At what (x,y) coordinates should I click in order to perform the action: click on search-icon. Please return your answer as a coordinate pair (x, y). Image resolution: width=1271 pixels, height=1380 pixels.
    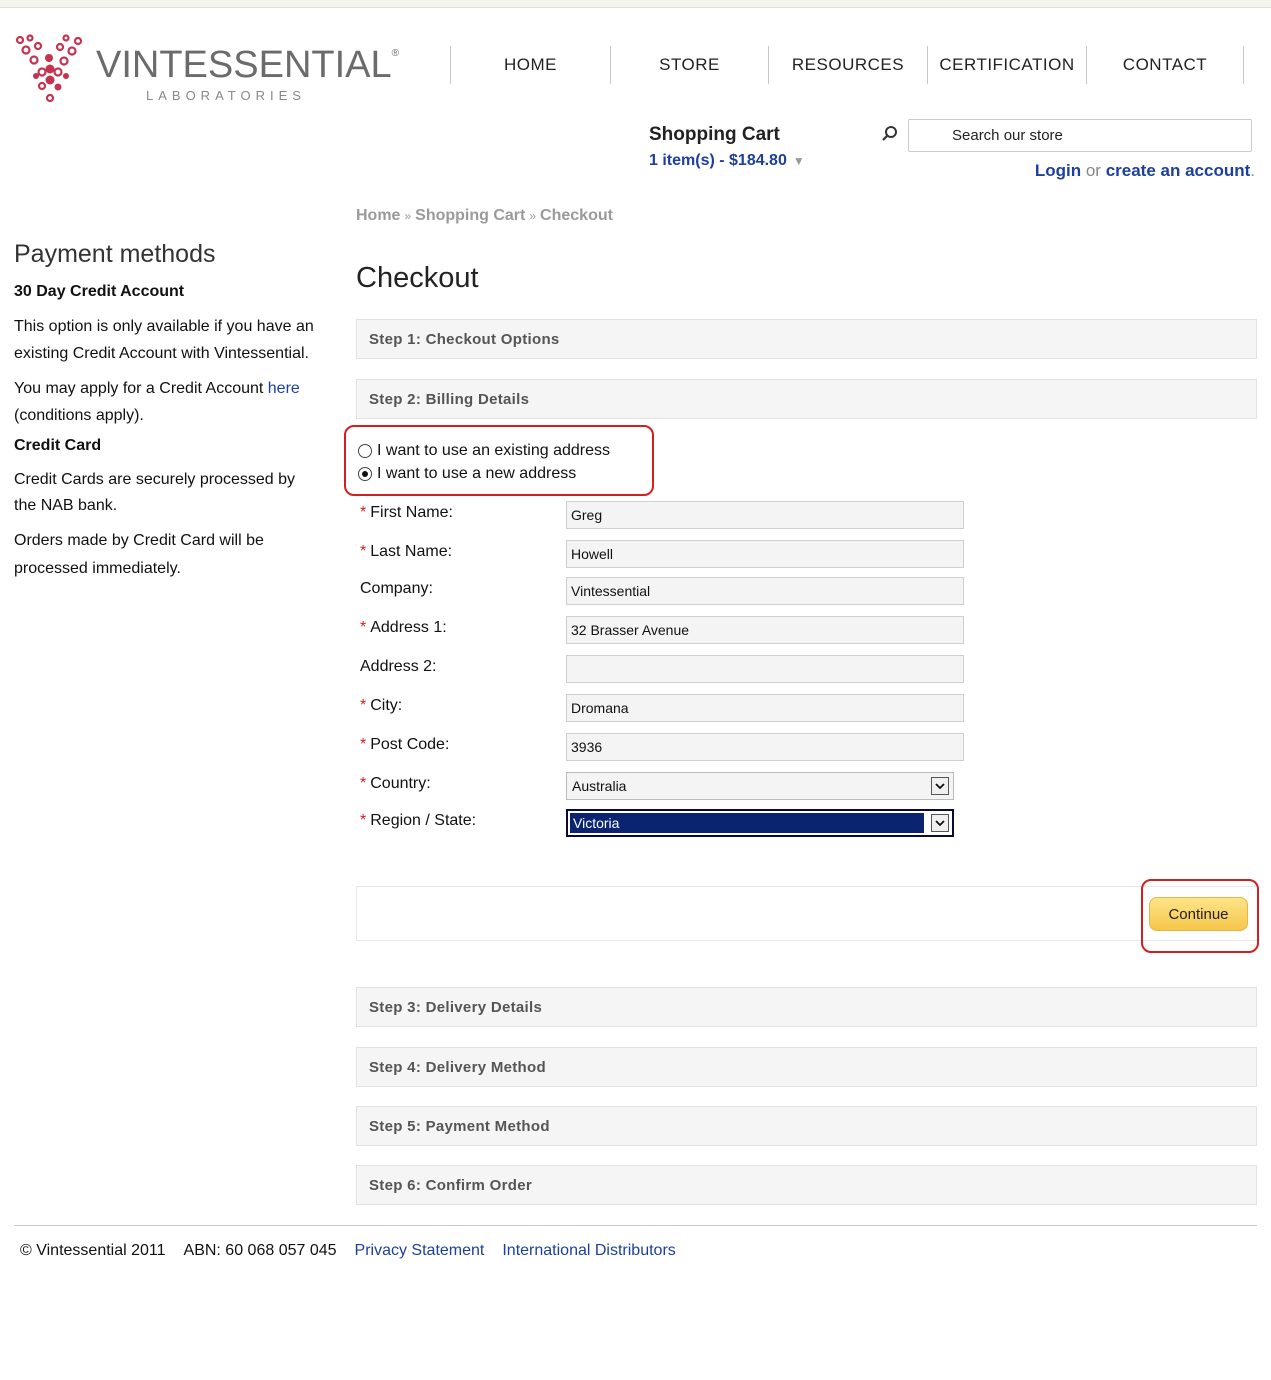
    Looking at the image, I should click on (890, 134).